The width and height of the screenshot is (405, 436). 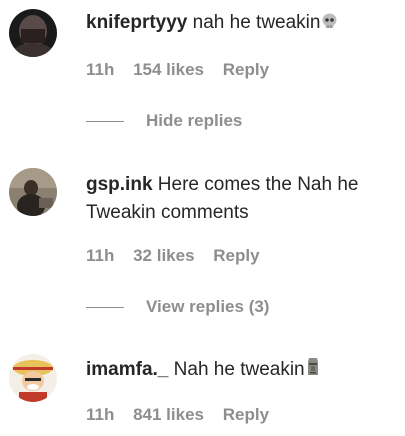 What do you see at coordinates (194, 120) in the screenshot?
I see `replies-toggle-label: Hide replies` at bounding box center [194, 120].